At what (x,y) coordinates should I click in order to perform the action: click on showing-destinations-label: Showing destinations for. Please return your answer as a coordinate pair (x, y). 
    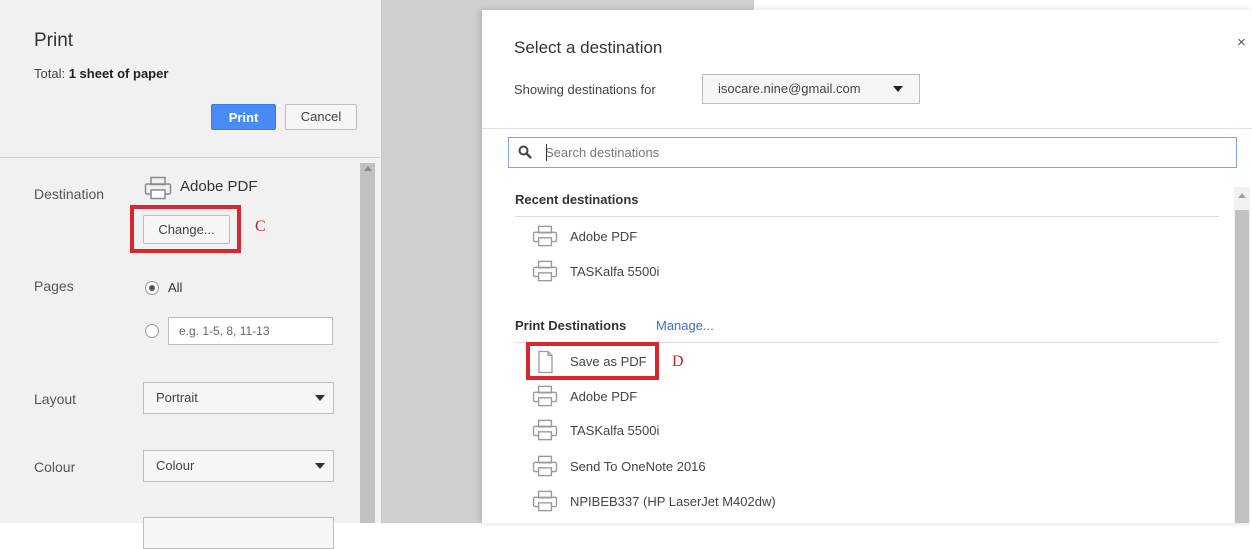
    Looking at the image, I should click on (585, 89).